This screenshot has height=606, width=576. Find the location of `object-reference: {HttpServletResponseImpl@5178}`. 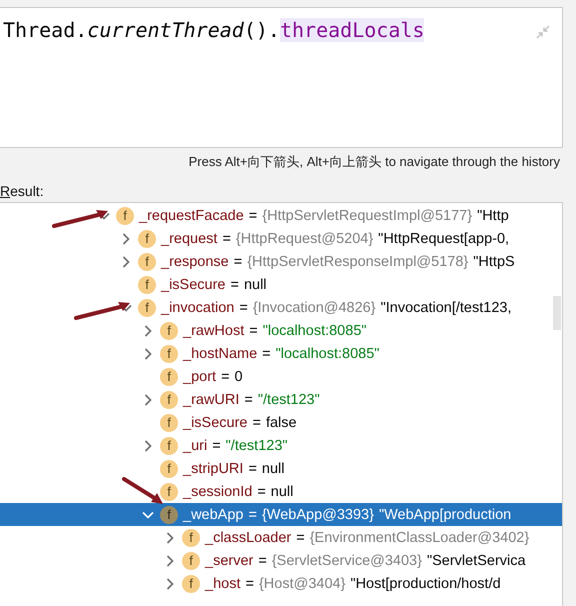

object-reference: {HttpServletResponseImpl@5178} is located at coordinates (357, 262).